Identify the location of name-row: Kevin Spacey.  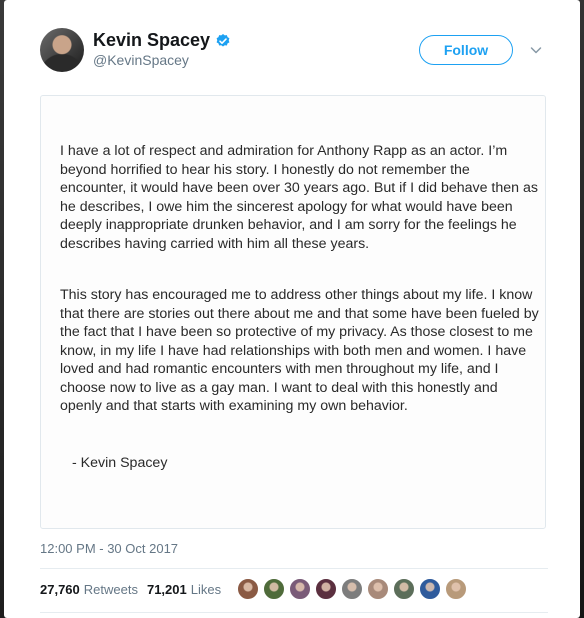
(162, 40).